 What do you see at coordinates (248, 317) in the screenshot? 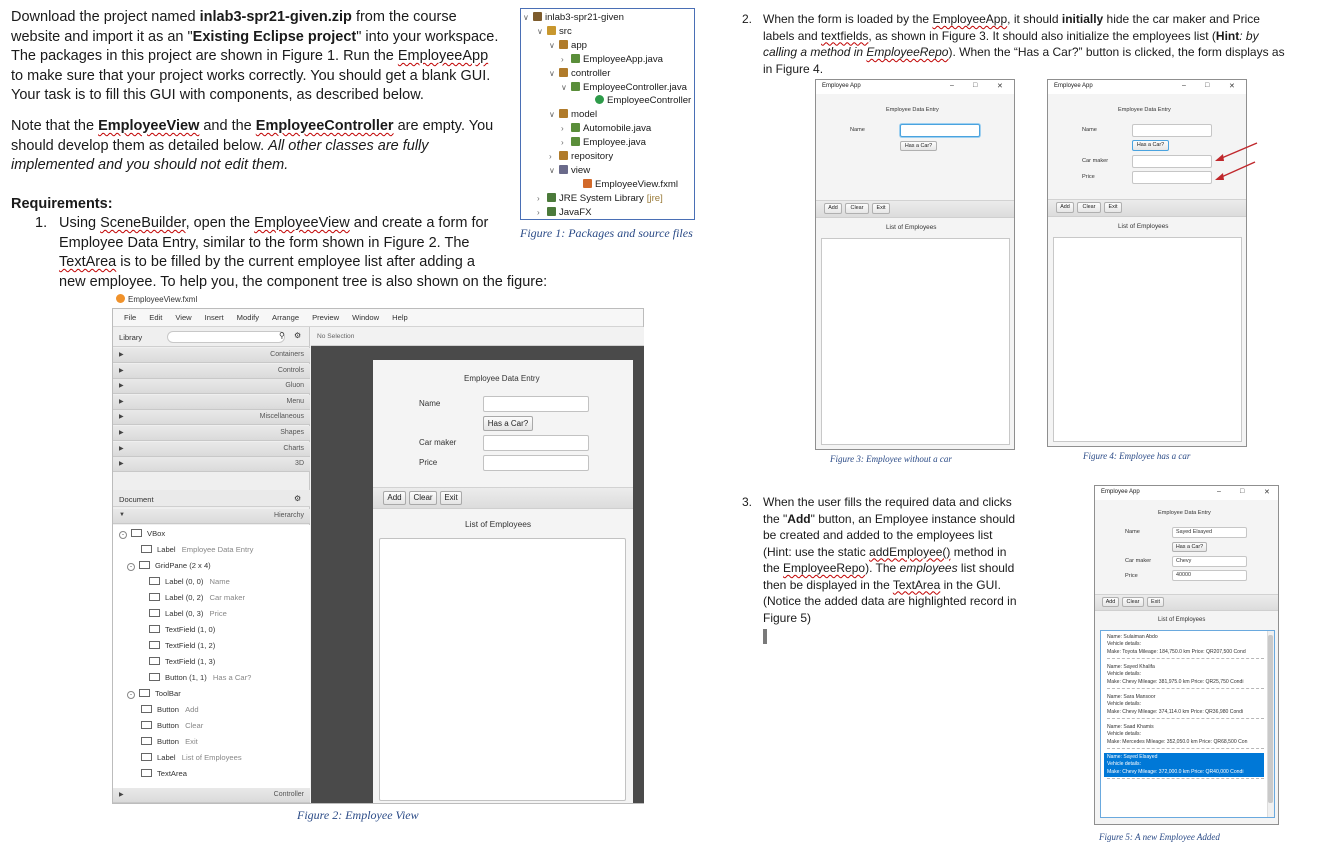
I see `menu-modify: Modify` at bounding box center [248, 317].